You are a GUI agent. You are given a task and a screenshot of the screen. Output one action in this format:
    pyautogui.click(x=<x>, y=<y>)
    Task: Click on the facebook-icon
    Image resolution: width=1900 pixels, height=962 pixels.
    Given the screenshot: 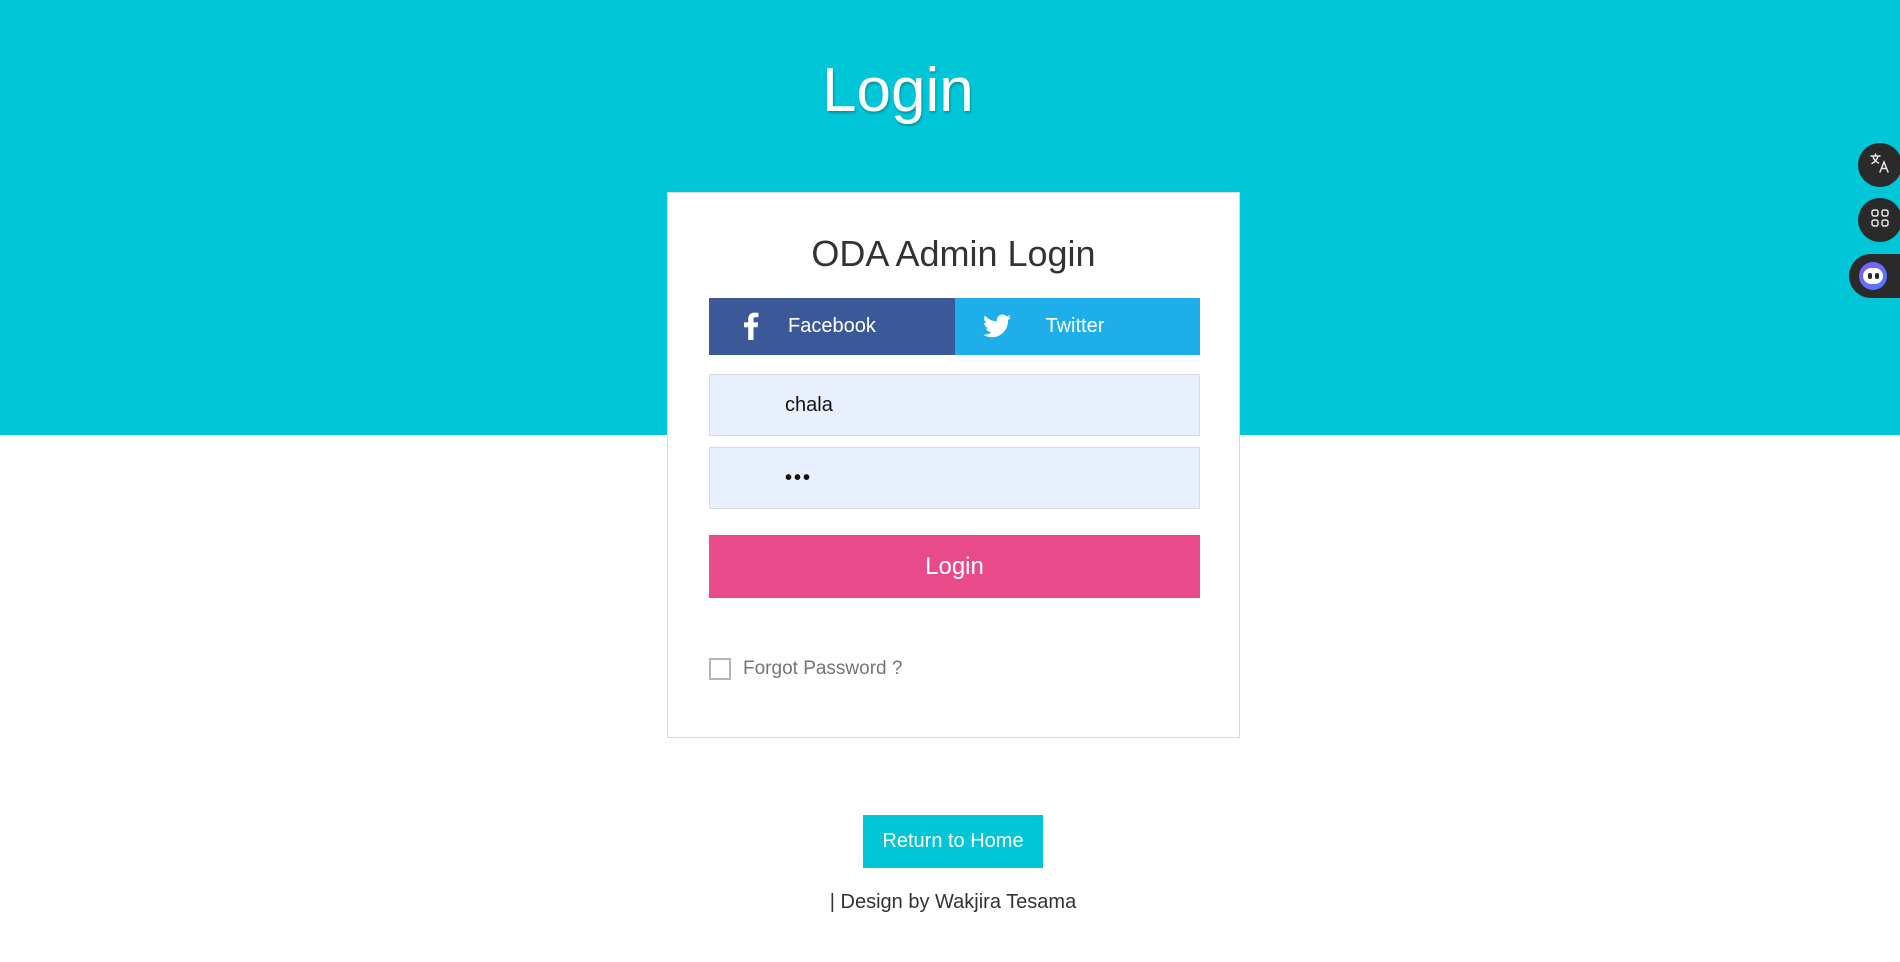 What is the action you would take?
    pyautogui.click(x=751, y=326)
    